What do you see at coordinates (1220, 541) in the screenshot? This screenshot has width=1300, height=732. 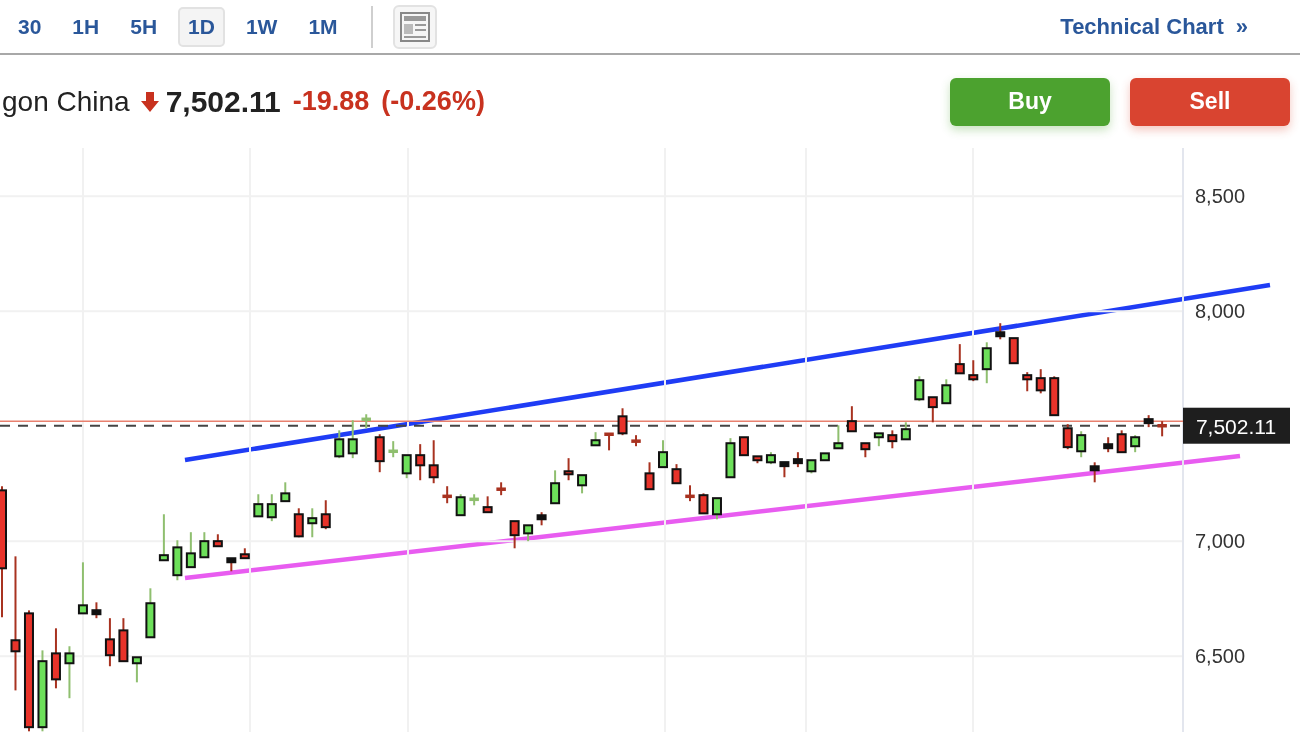 I see `axis-label: 7,000` at bounding box center [1220, 541].